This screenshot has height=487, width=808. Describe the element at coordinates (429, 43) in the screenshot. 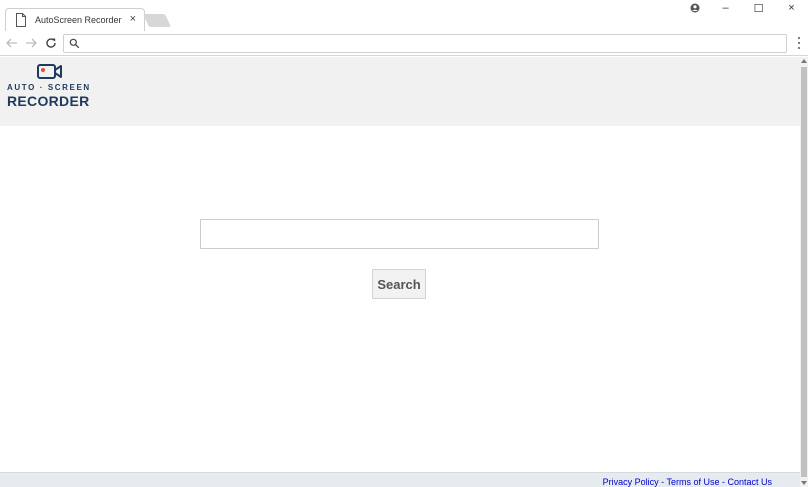

I see `address-input` at that location.